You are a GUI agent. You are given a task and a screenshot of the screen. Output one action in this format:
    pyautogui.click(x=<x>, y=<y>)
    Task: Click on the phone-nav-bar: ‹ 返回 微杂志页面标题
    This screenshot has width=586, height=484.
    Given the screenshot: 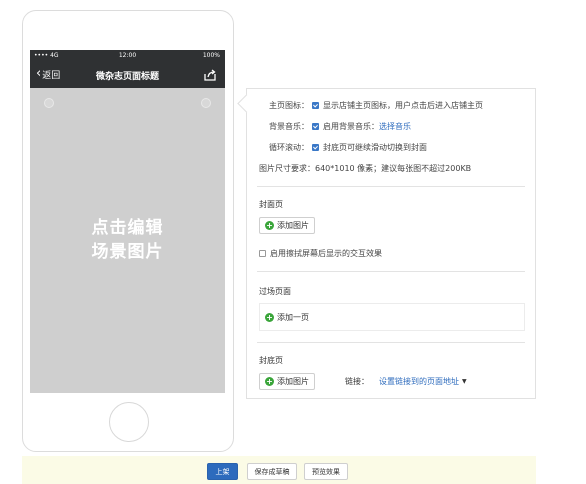 What is the action you would take?
    pyautogui.click(x=127, y=75)
    